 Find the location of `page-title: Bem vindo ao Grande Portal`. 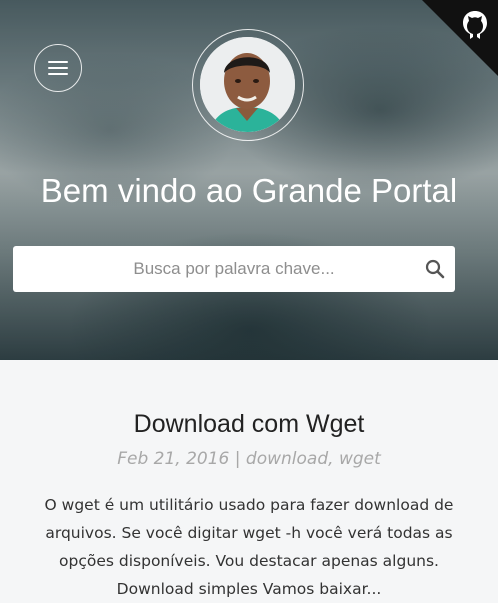

page-title: Bem vindo ao Grande Portal is located at coordinates (249, 190).